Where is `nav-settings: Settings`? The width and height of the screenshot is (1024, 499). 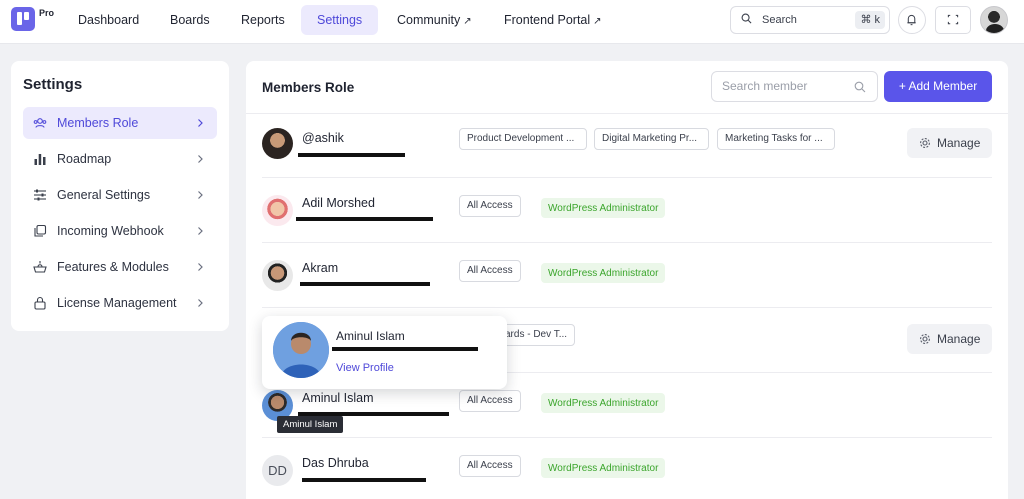
nav-settings: Settings is located at coordinates (340, 20).